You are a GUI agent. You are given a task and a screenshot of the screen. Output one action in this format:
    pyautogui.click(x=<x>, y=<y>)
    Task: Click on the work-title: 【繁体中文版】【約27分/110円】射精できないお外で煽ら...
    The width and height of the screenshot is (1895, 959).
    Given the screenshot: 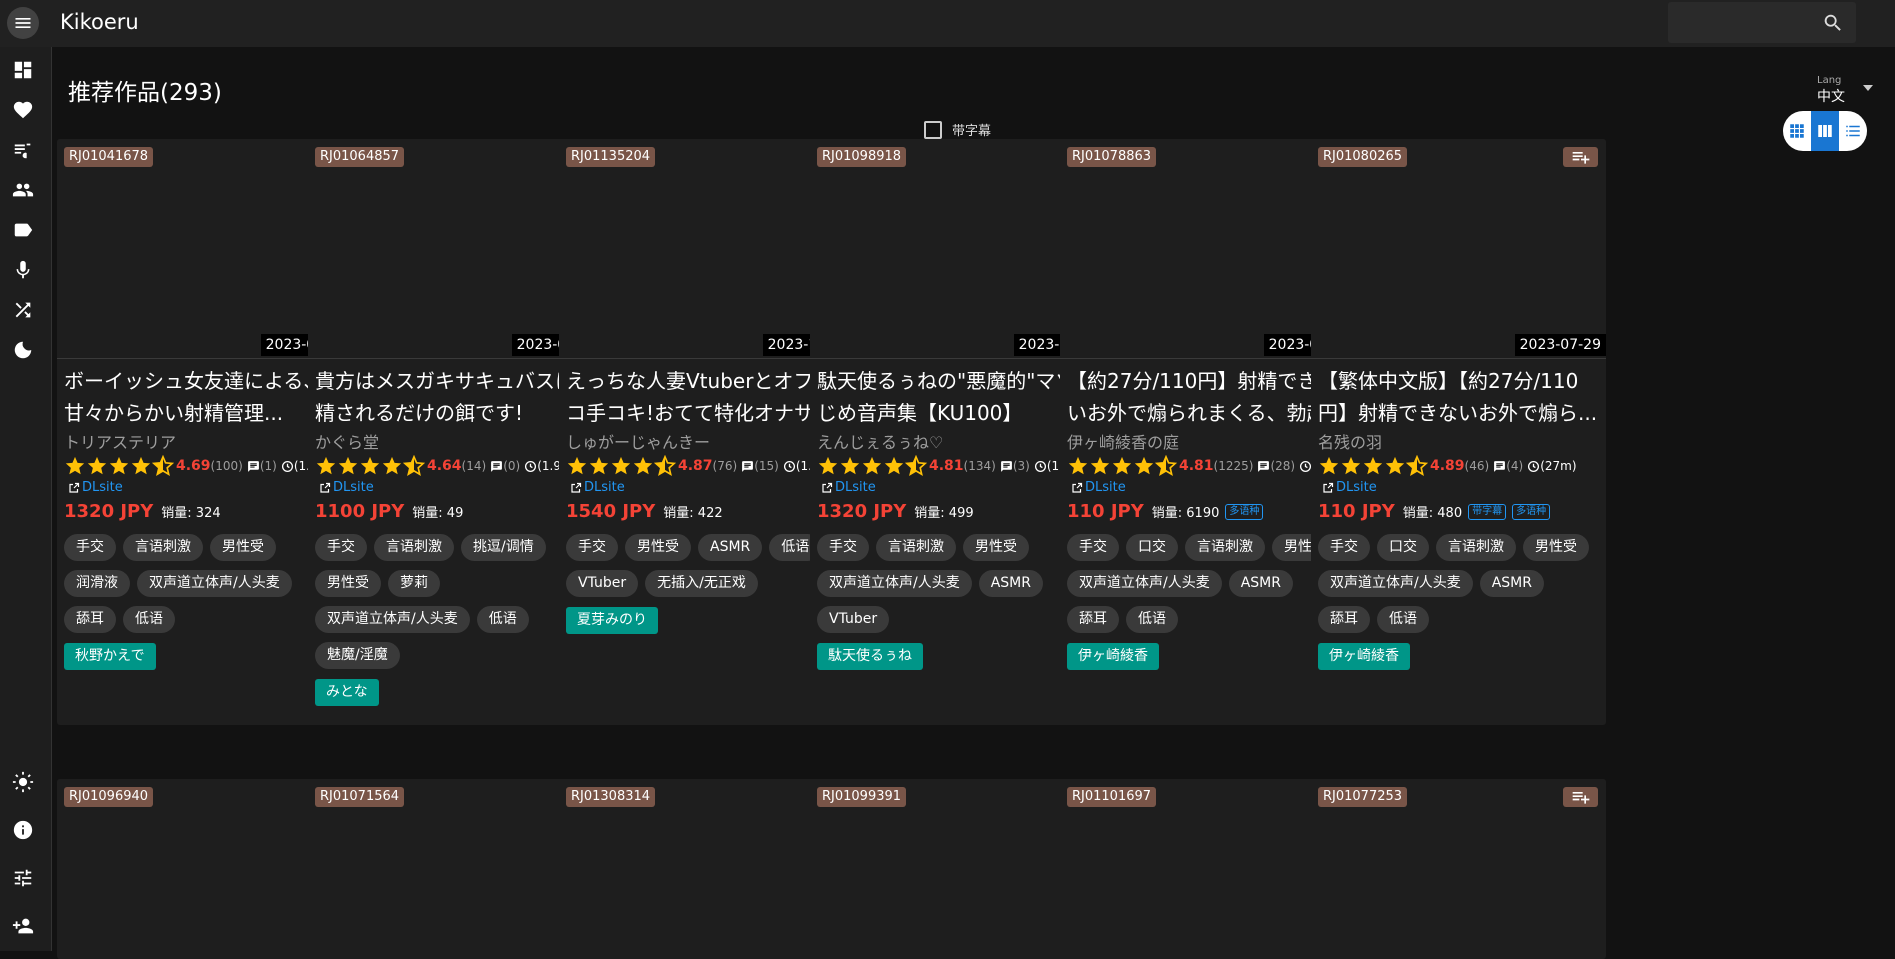 What is the action you would take?
    pyautogui.click(x=1459, y=397)
    